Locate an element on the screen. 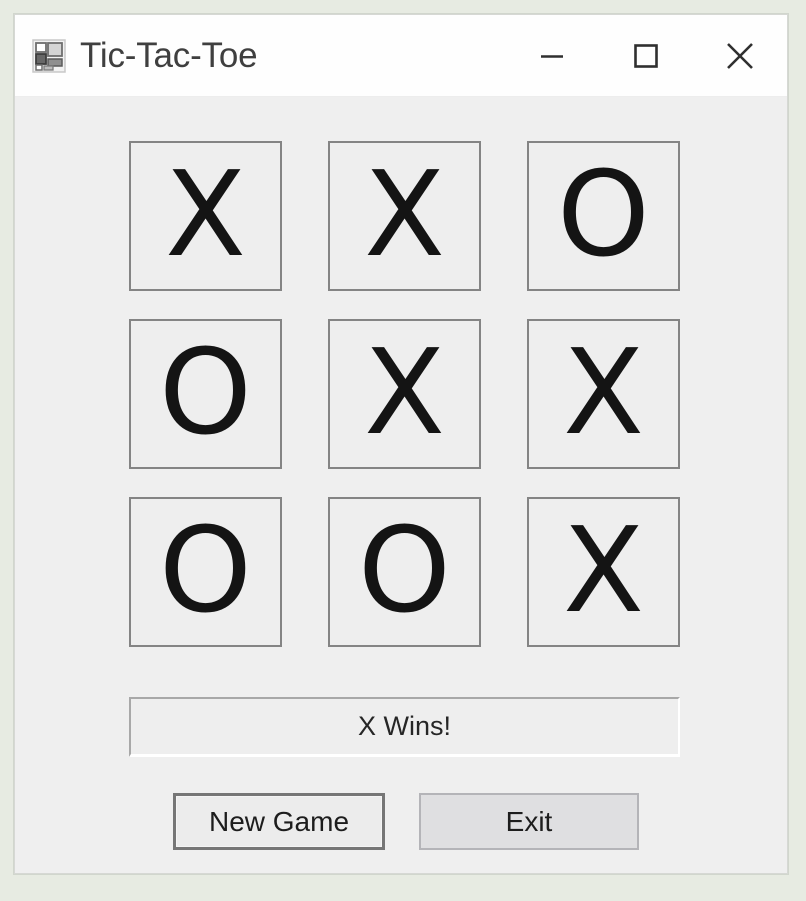 The image size is (806, 901). board-cell-0: X is located at coordinates (205, 216).